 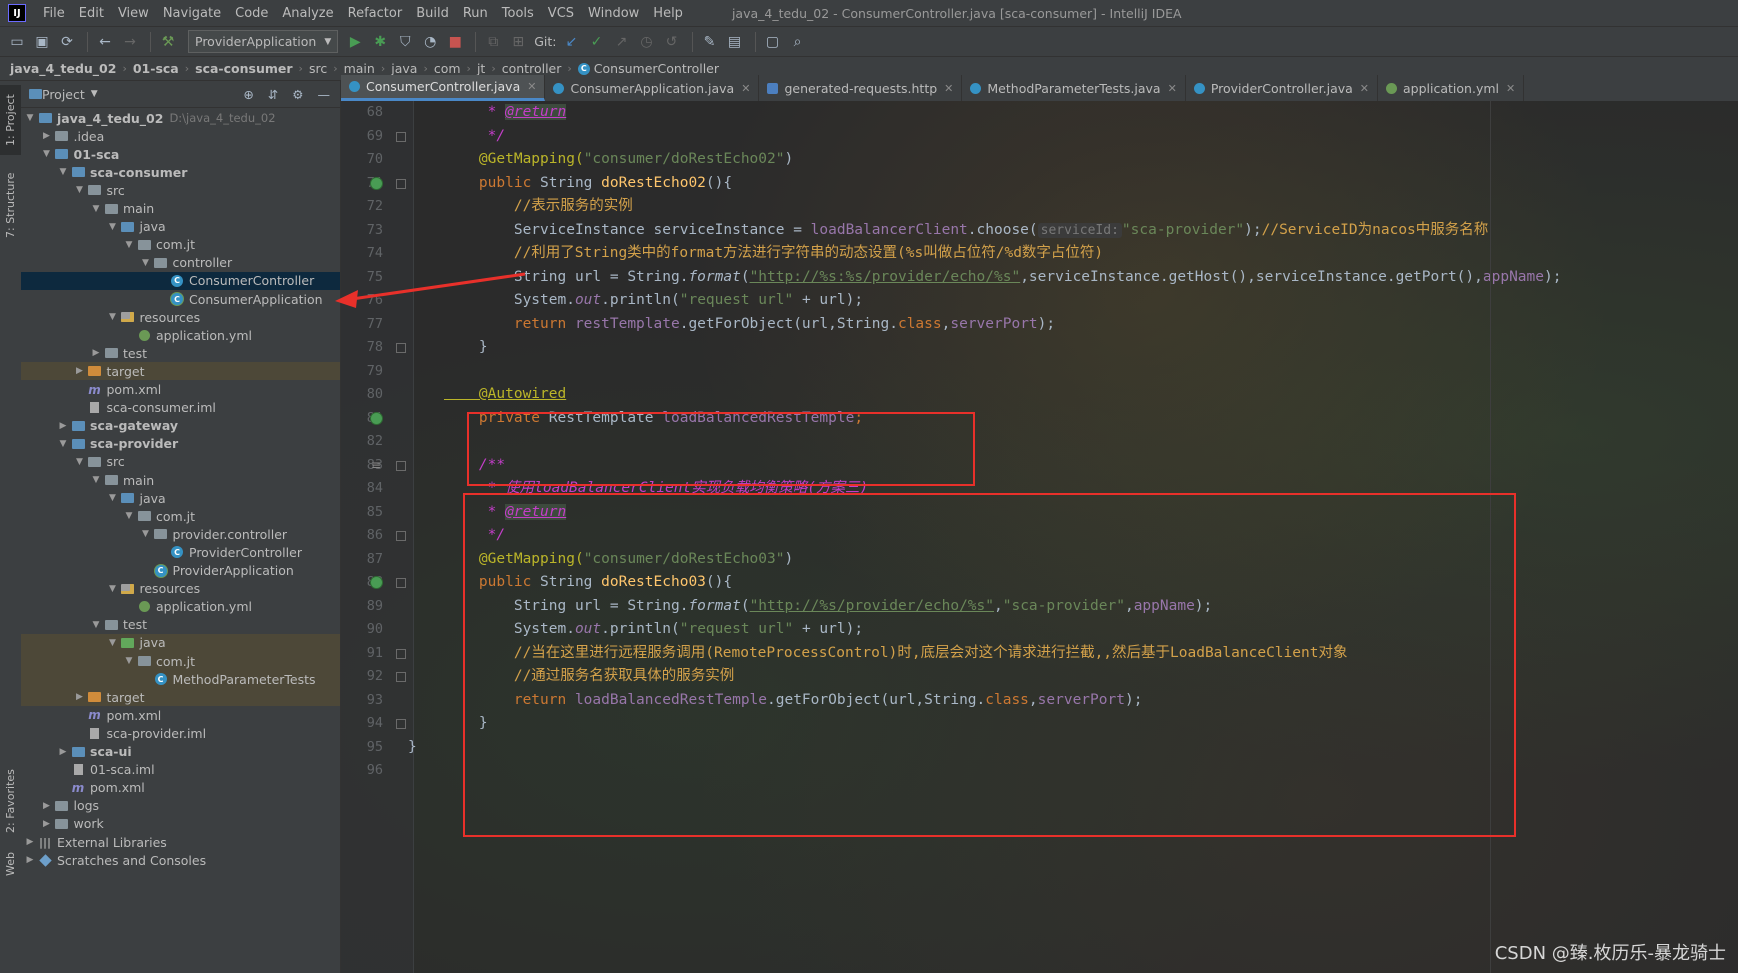 I want to click on tree-item: ConsumerApplication, so click(x=180, y=299).